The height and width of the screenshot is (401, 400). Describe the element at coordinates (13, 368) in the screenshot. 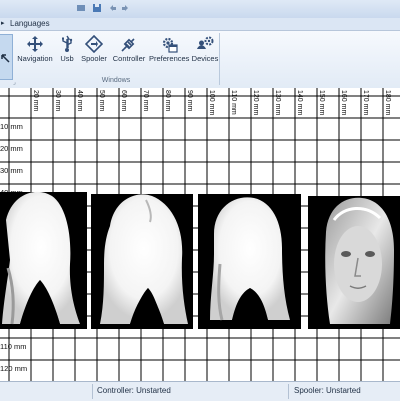

I see `y-ruler-label: 120 mm` at that location.